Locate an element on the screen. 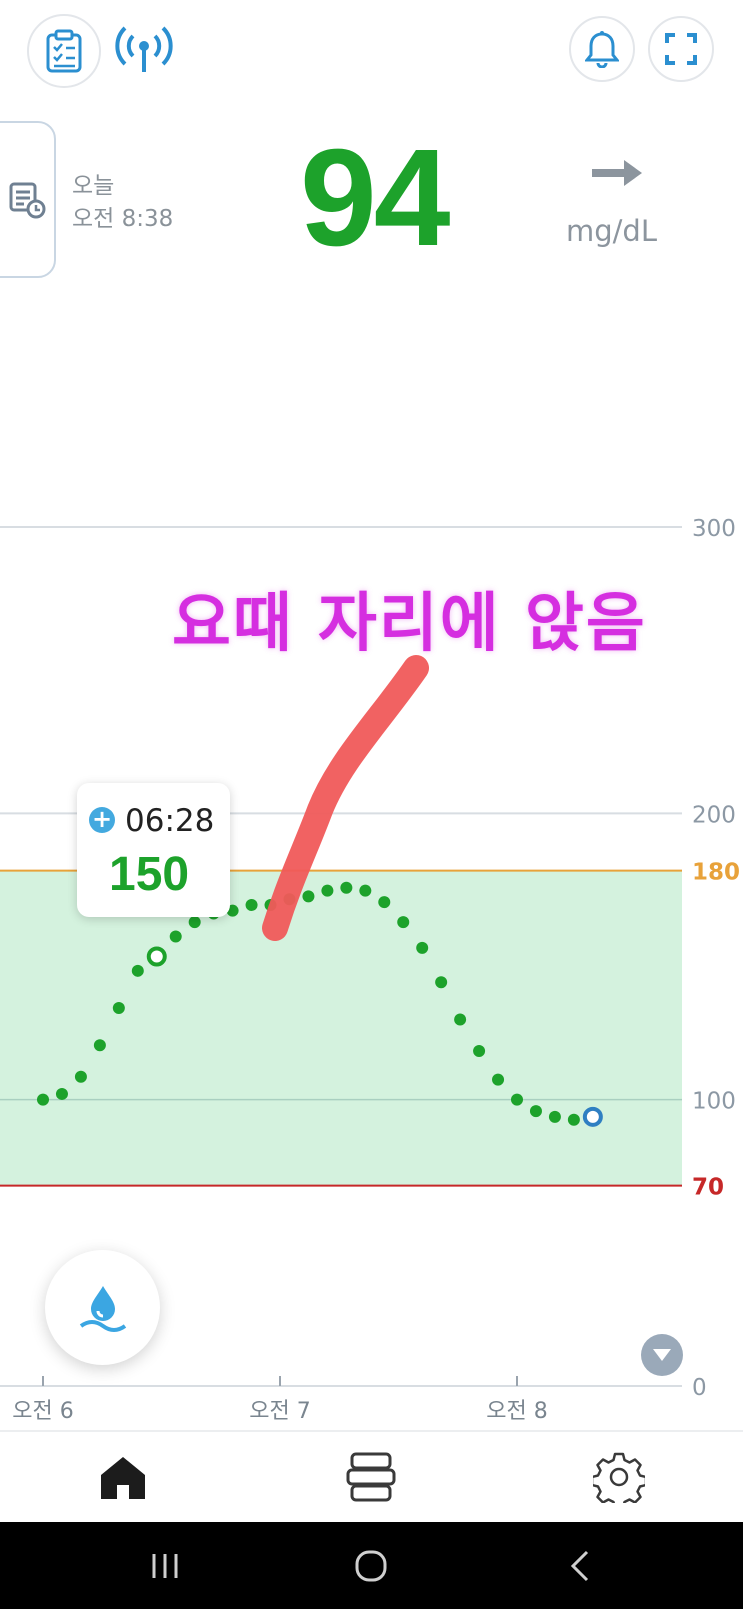 Image resolution: width=743 pixels, height=1609 pixels. recent-apps-icon is located at coordinates (165, 1565).